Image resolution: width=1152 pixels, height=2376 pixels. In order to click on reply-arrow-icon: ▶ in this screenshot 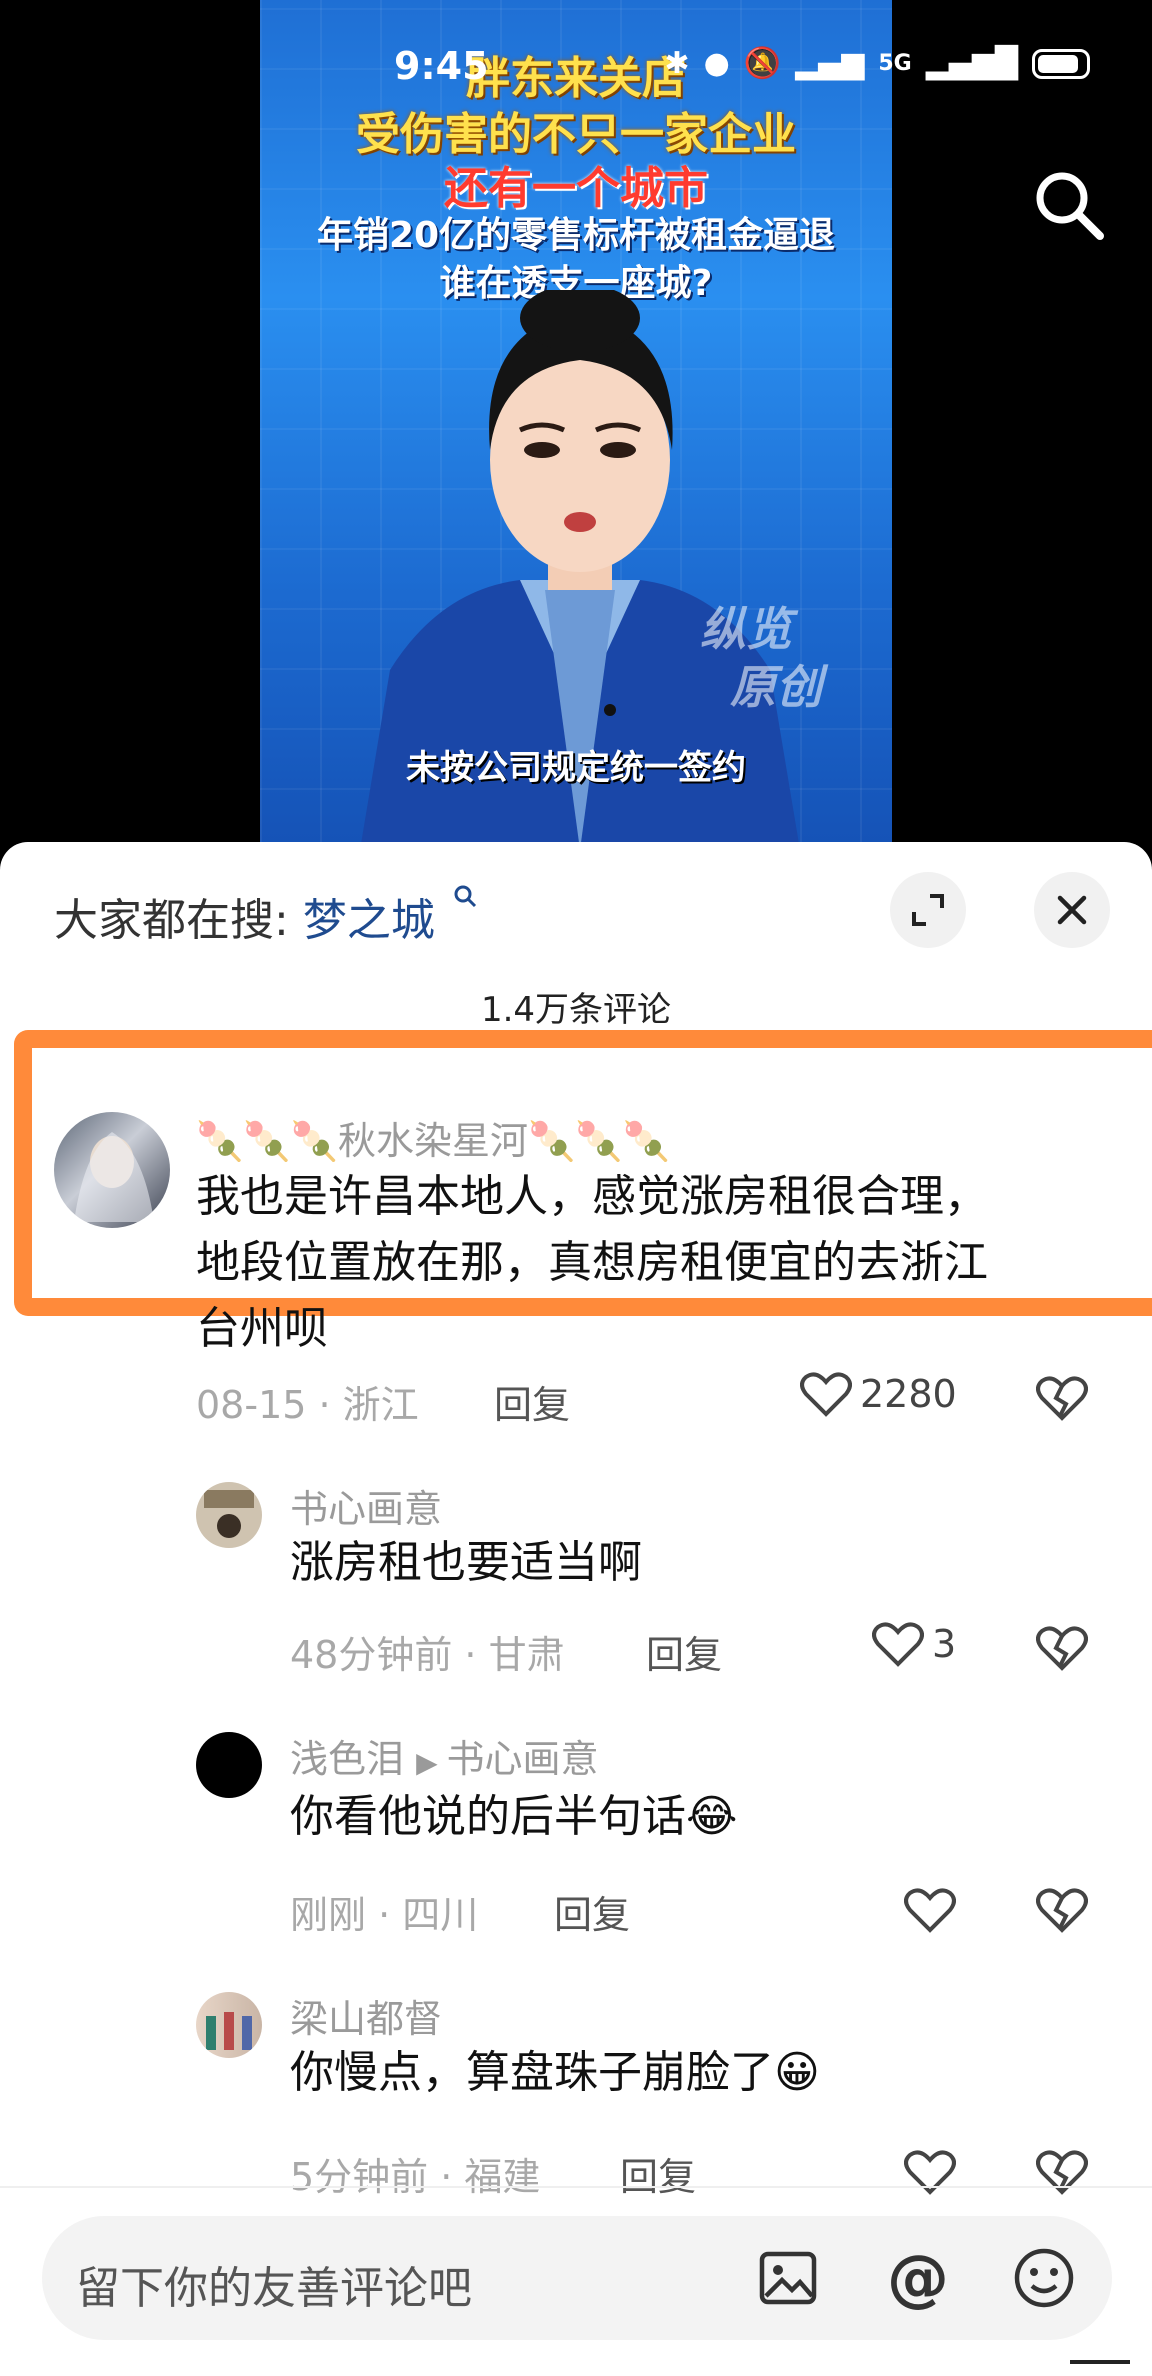, I will do `click(431, 1762)`.